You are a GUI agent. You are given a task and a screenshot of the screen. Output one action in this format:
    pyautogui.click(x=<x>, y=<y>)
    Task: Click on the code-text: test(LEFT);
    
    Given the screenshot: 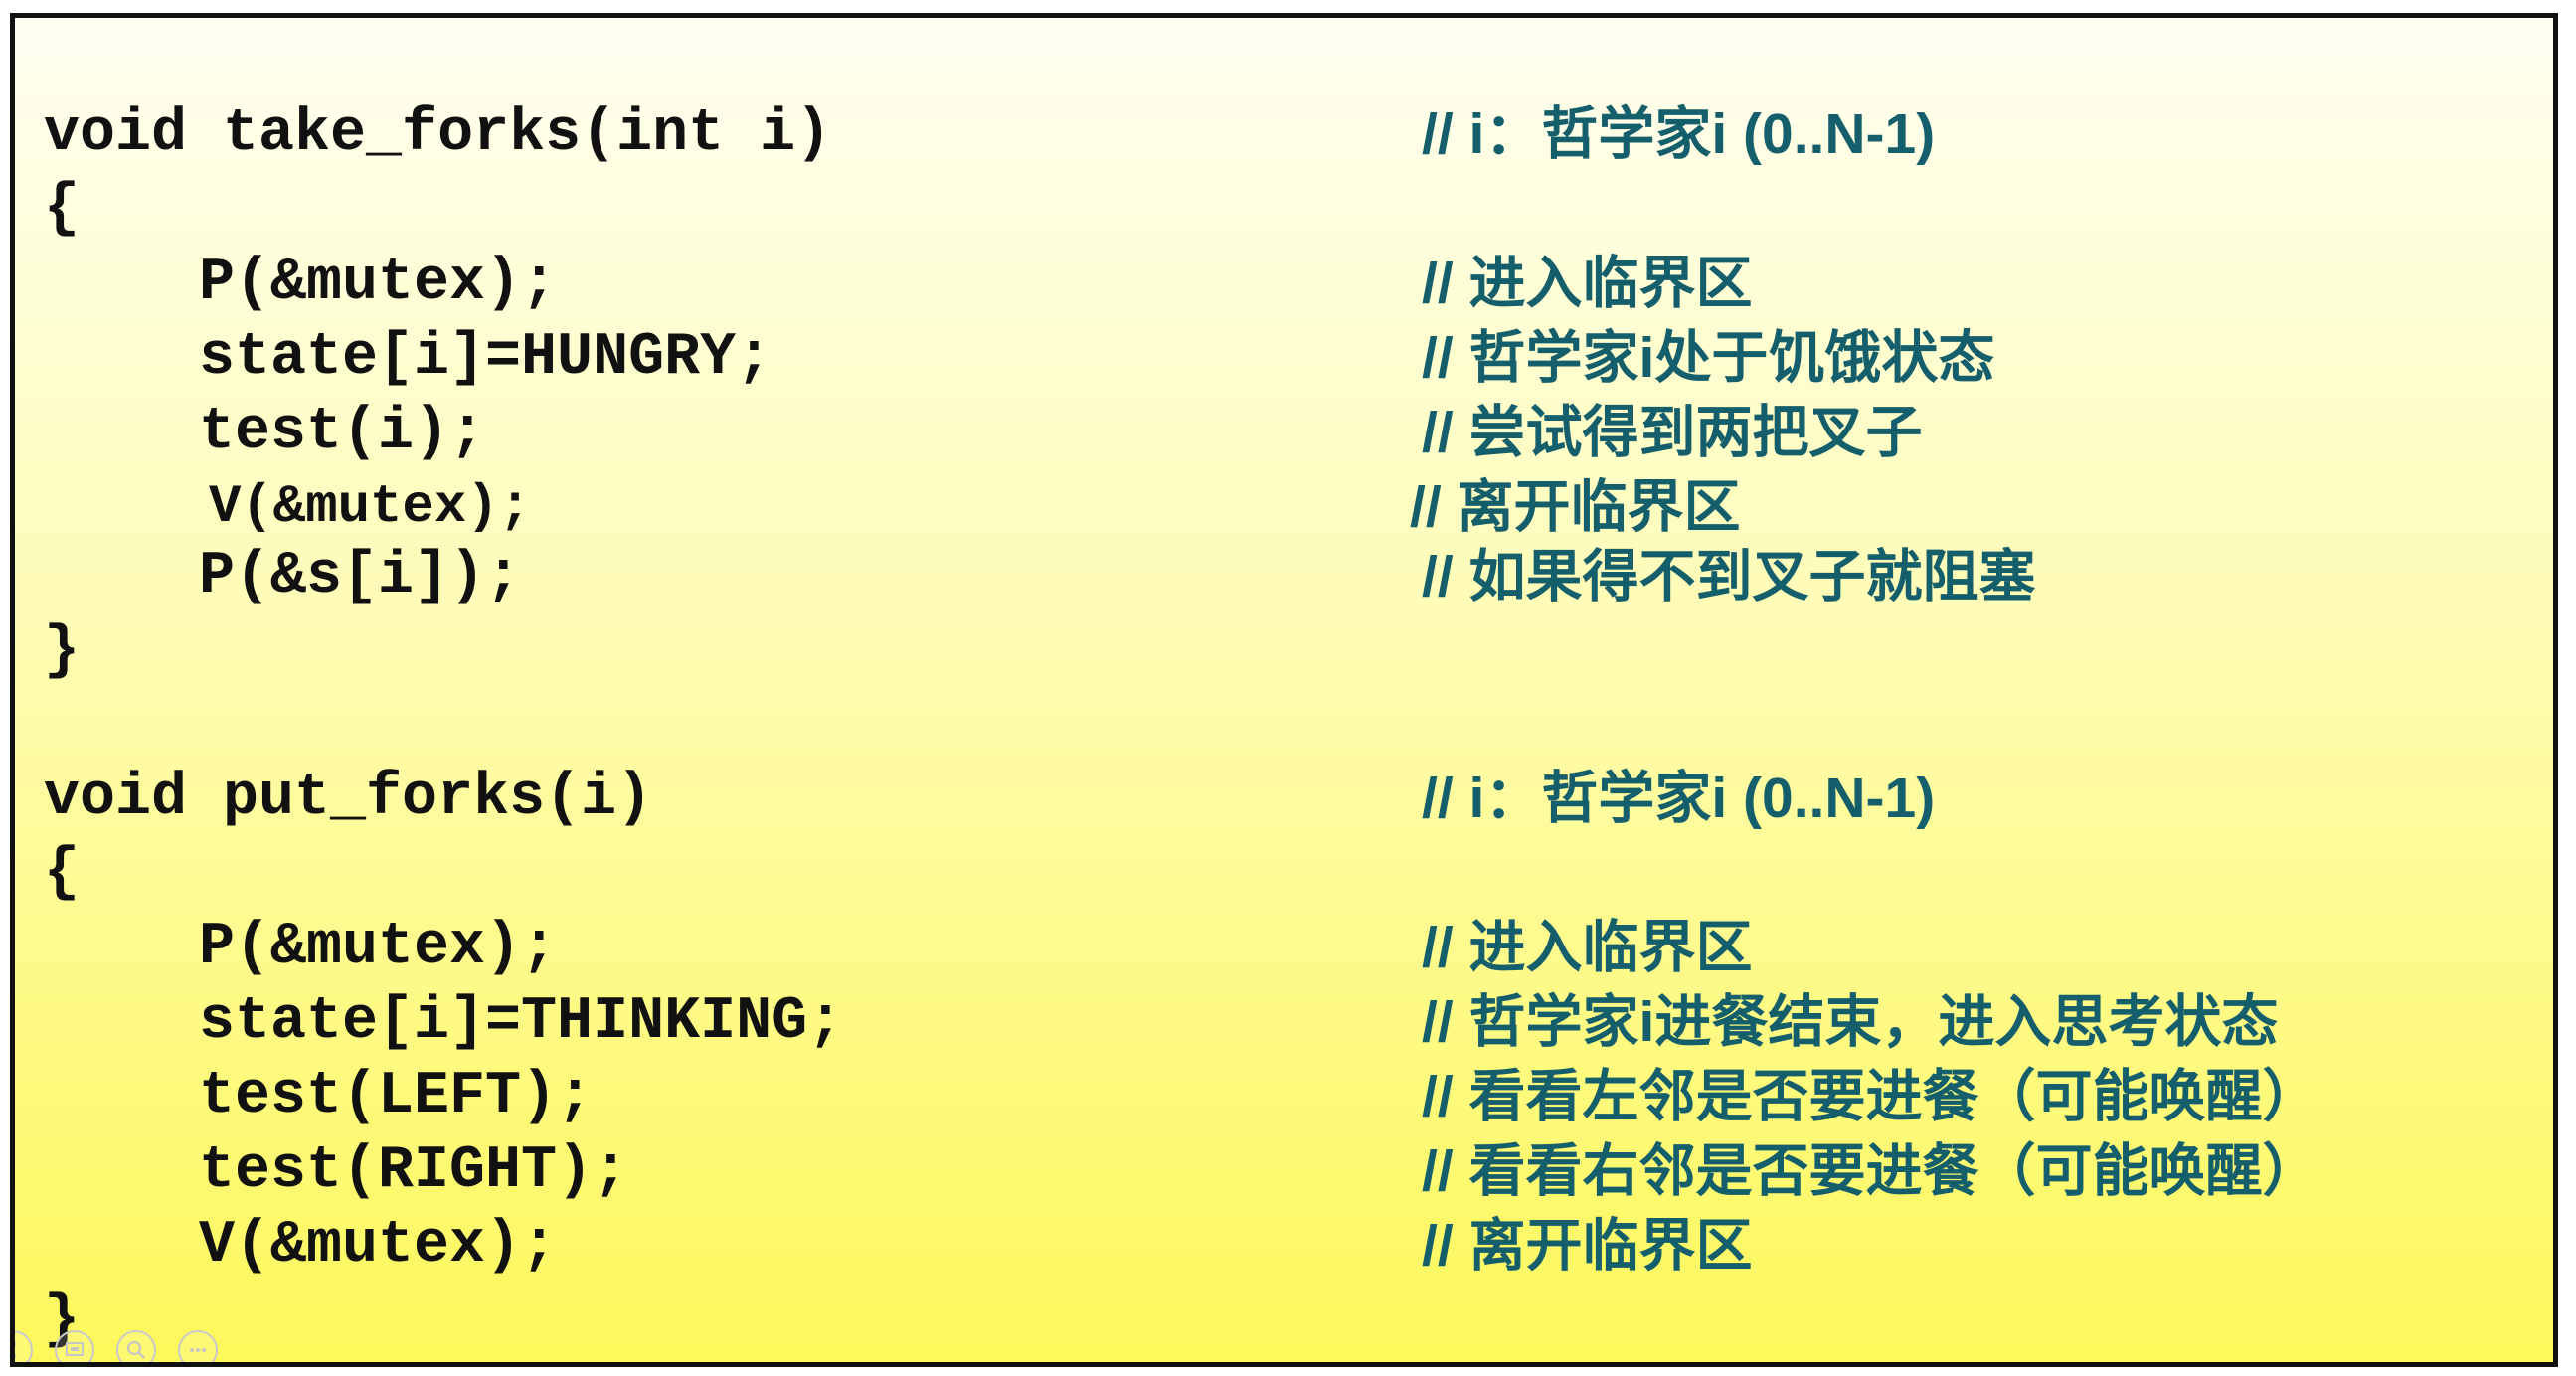 What is the action you would take?
    pyautogui.click(x=396, y=1096)
    